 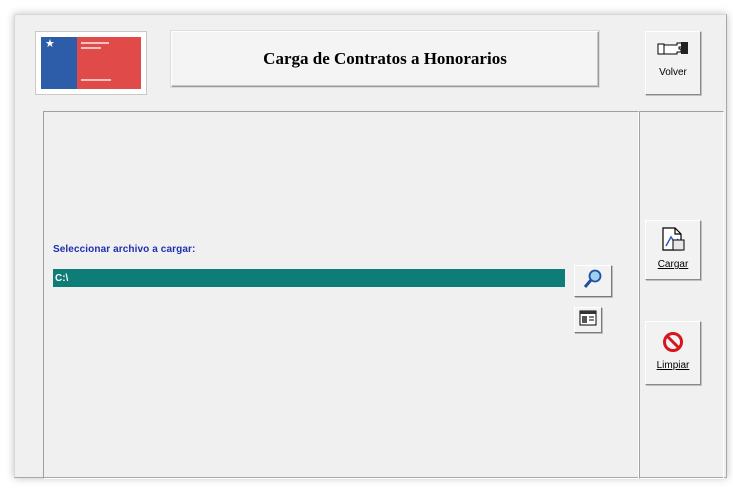 What do you see at coordinates (309, 278) in the screenshot?
I see `file-path-input` at bounding box center [309, 278].